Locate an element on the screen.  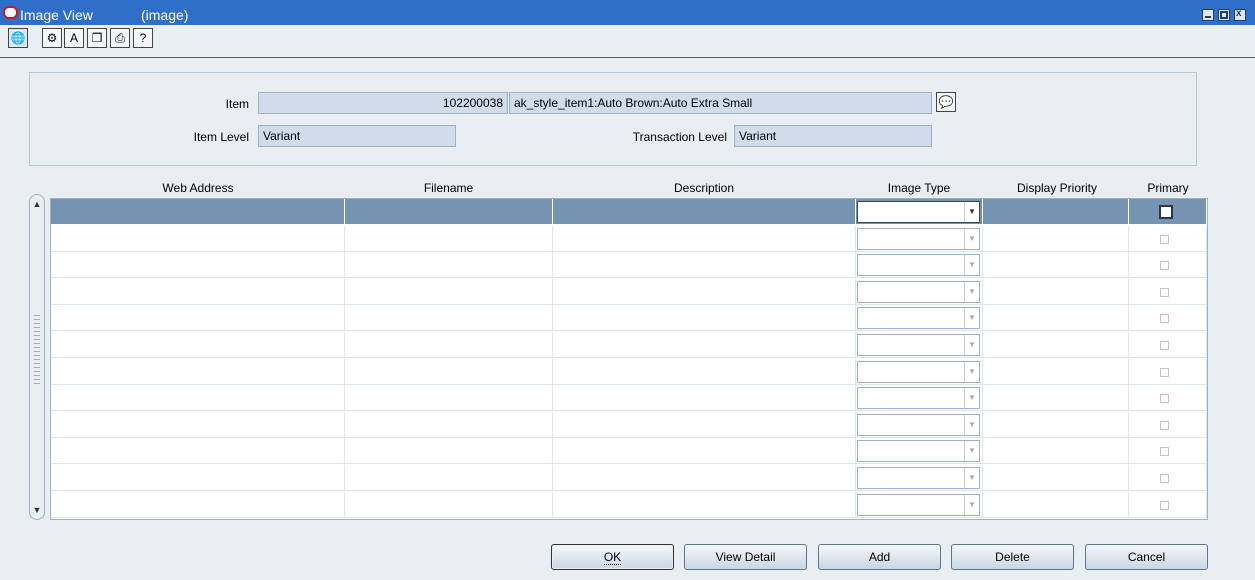
item-level-field: Variant is located at coordinates (357, 136).